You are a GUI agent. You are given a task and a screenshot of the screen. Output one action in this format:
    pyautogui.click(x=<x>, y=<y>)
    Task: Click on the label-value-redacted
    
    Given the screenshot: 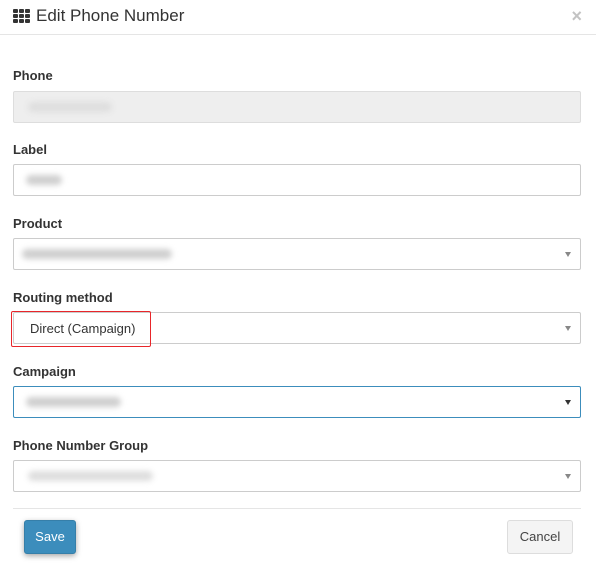 What is the action you would take?
    pyautogui.click(x=44, y=180)
    